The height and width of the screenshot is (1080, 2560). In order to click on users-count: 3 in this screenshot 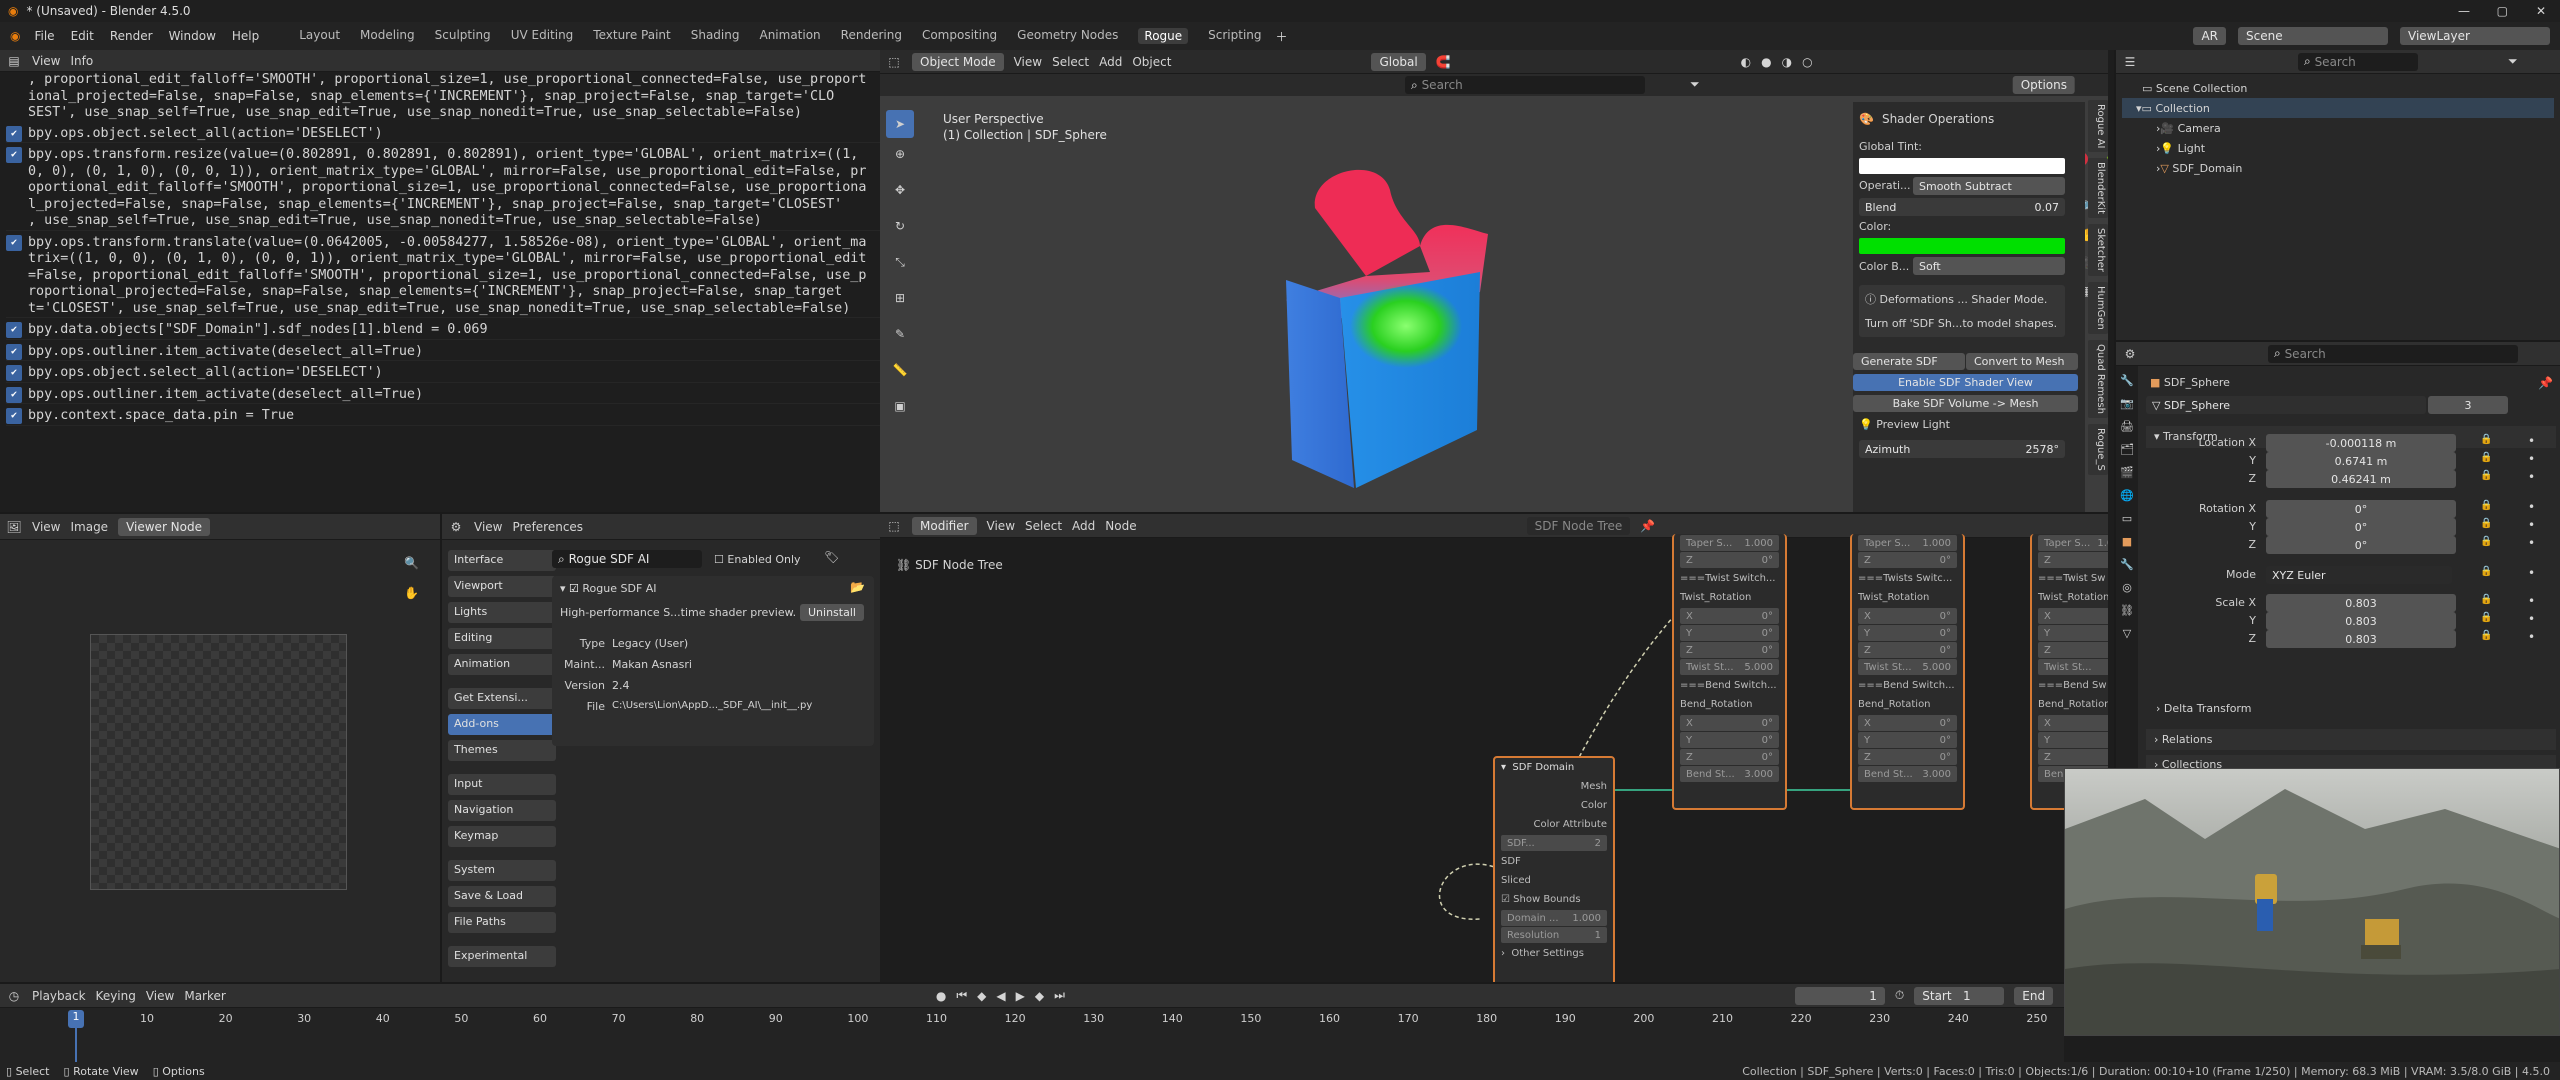, I will do `click(2468, 405)`.